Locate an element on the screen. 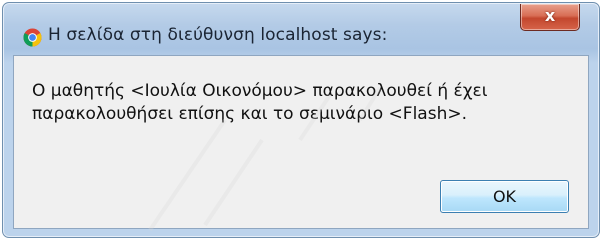  ok-button: OK is located at coordinates (504, 196).